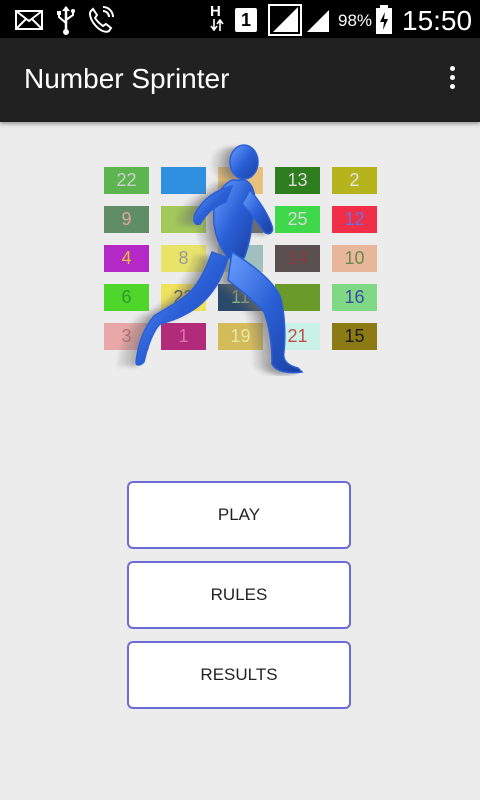 This screenshot has height=800, width=480. Describe the element at coordinates (101, 22) in the screenshot. I see `wifi-call-icon` at that location.